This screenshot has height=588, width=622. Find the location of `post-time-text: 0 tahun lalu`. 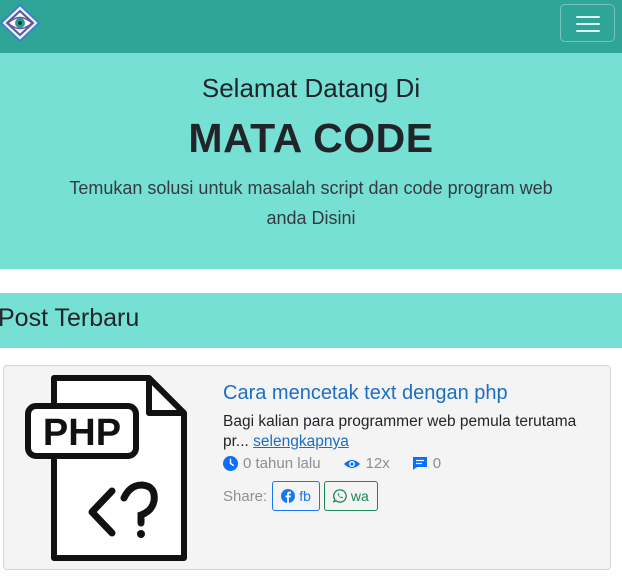

post-time-text: 0 tahun lalu is located at coordinates (282, 463).